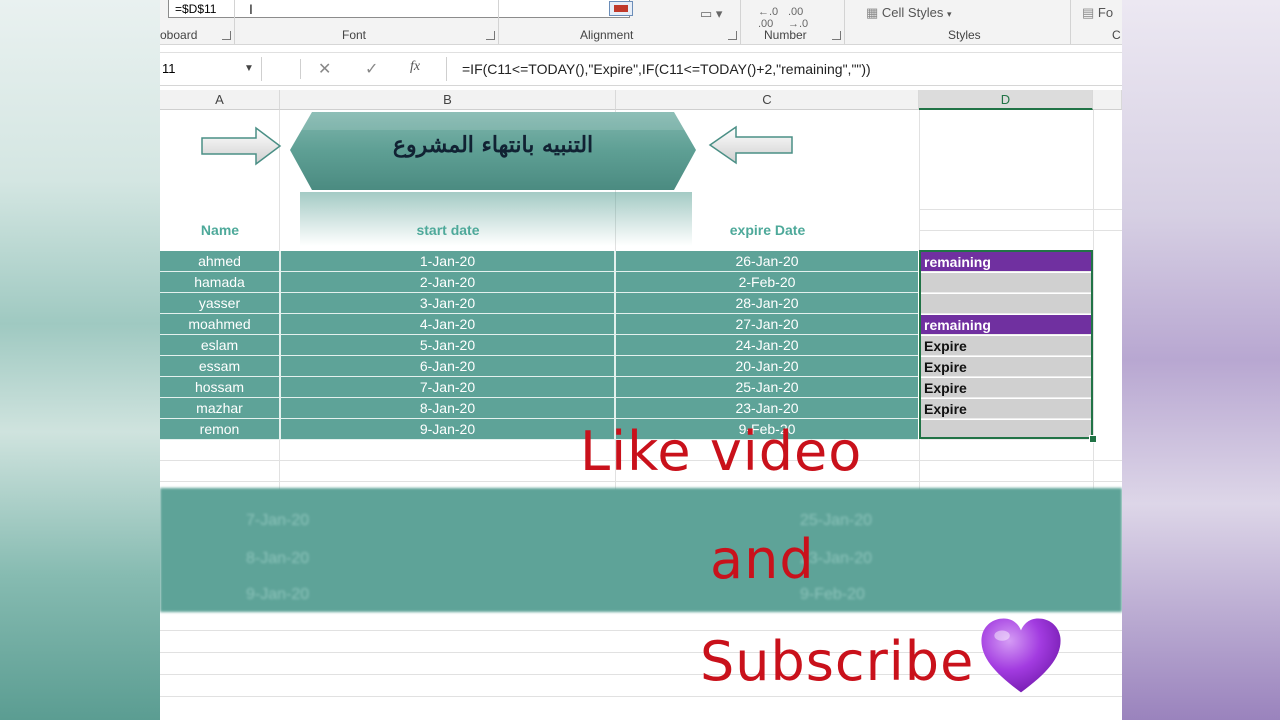 The width and height of the screenshot is (1280, 720). What do you see at coordinates (767, 408) in the screenshot?
I see `cell-expire-date: 23-Jan-20` at bounding box center [767, 408].